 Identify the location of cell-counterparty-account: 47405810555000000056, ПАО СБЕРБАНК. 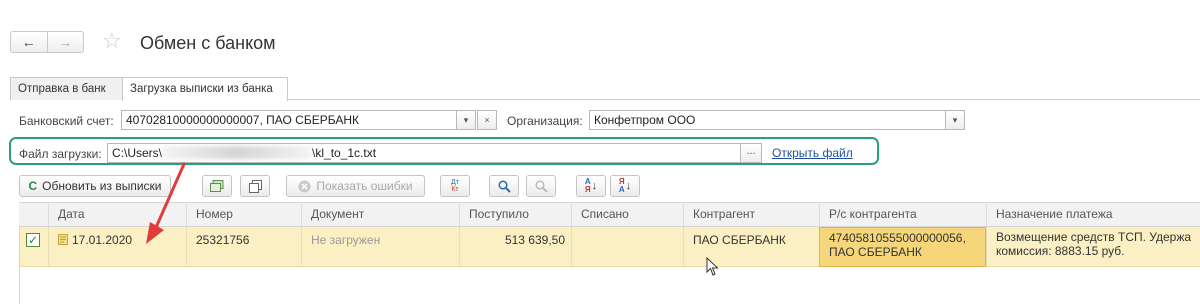
(902, 247).